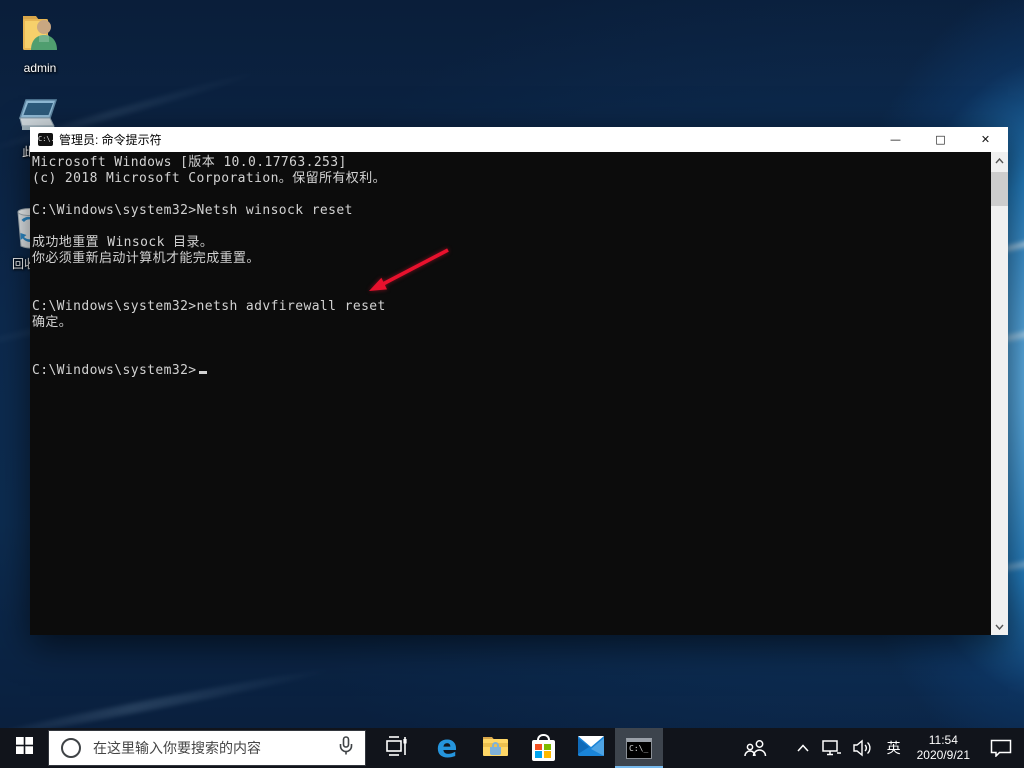 The height and width of the screenshot is (768, 1024). I want to click on cmd-window-icon: C:\., so click(46, 139).